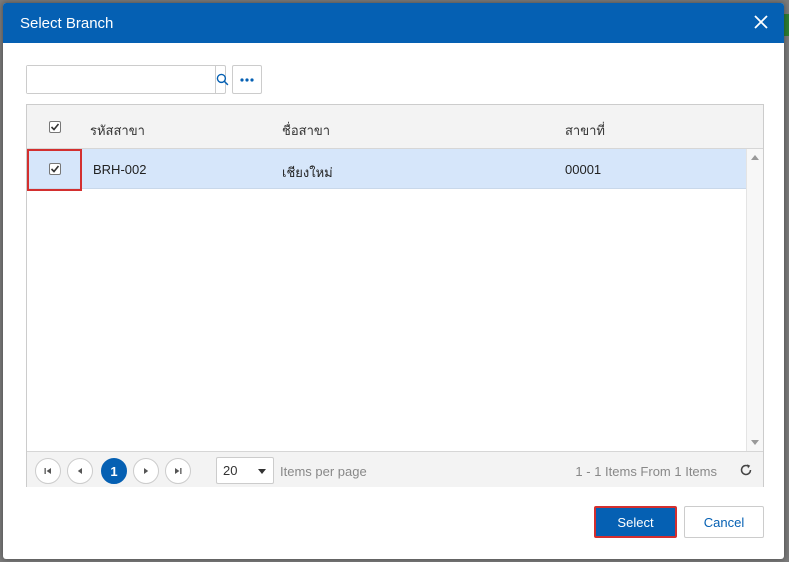  I want to click on search-box, so click(127, 79).